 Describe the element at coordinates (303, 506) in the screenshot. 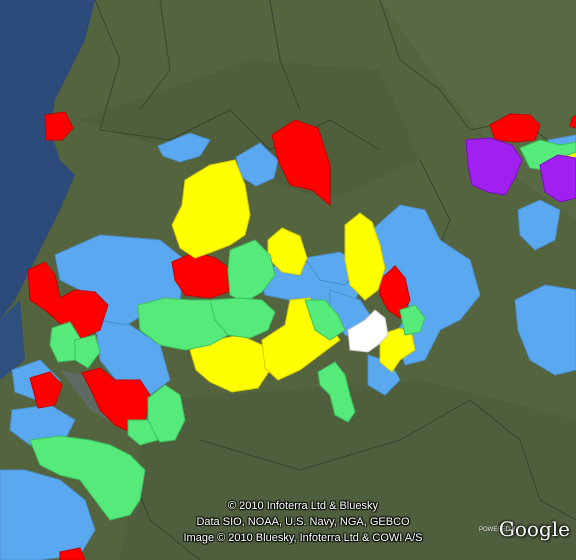

I see `attribution-line-1: © 2010 Infoterra Ltd & Bluesky` at that location.